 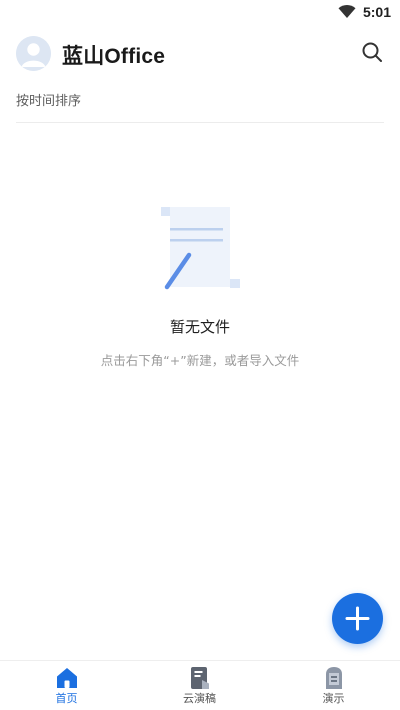 I want to click on sort-by-time-button: 按时间排序, so click(x=48, y=99).